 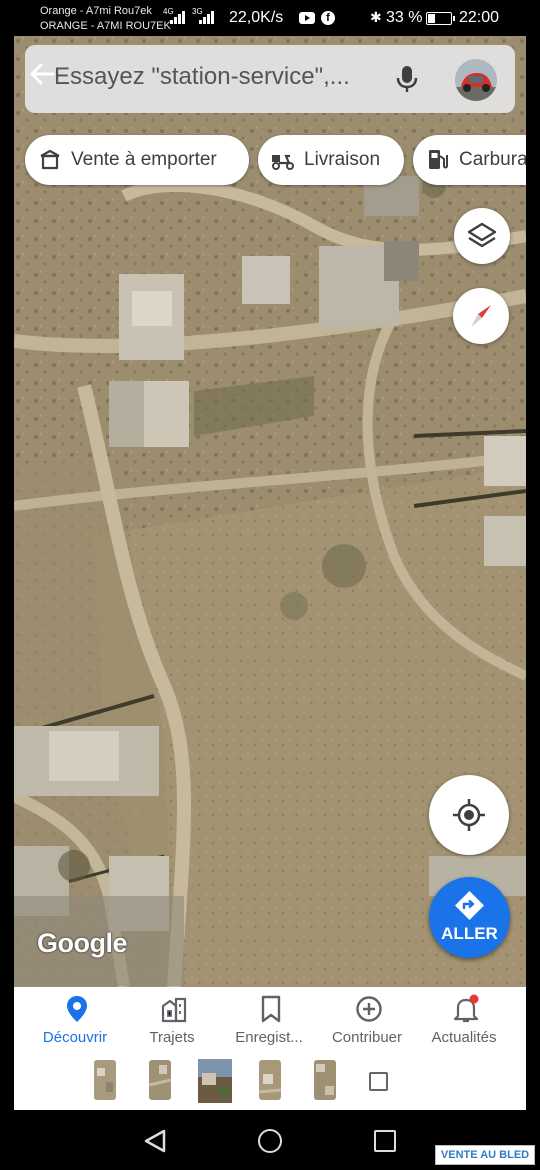 I want to click on triangle-back-icon, so click(x=155, y=1141).